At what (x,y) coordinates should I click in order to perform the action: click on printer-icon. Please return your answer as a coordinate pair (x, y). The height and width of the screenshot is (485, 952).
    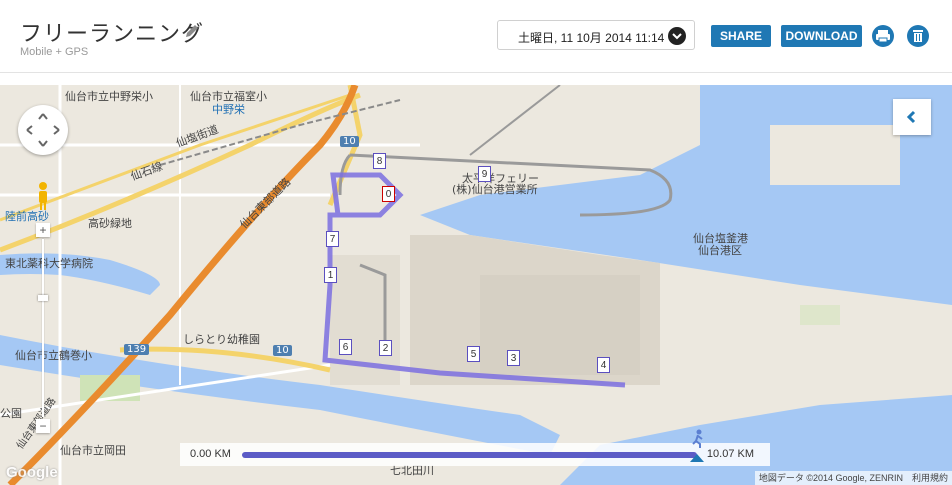
    Looking at the image, I should click on (883, 36).